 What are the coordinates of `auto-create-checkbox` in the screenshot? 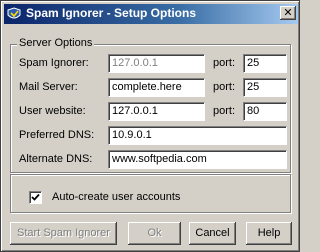 It's located at (35, 197).